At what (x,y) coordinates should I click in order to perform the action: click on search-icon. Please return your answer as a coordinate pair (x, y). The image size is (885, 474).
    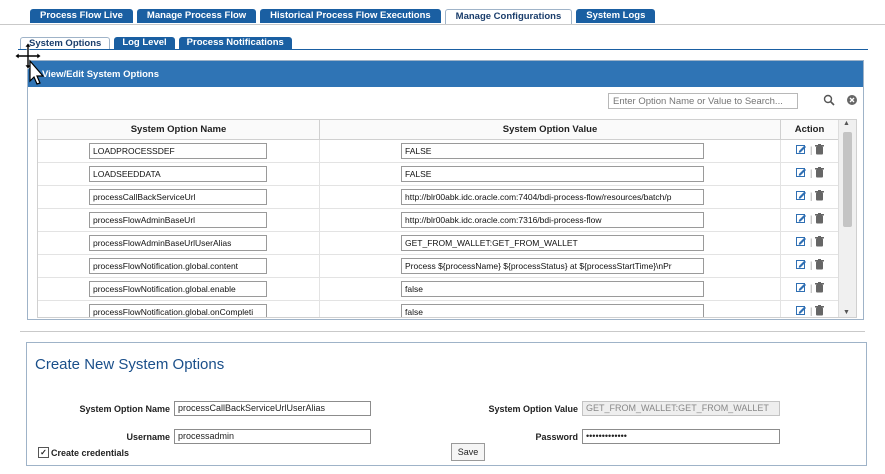
    Looking at the image, I should click on (829, 100).